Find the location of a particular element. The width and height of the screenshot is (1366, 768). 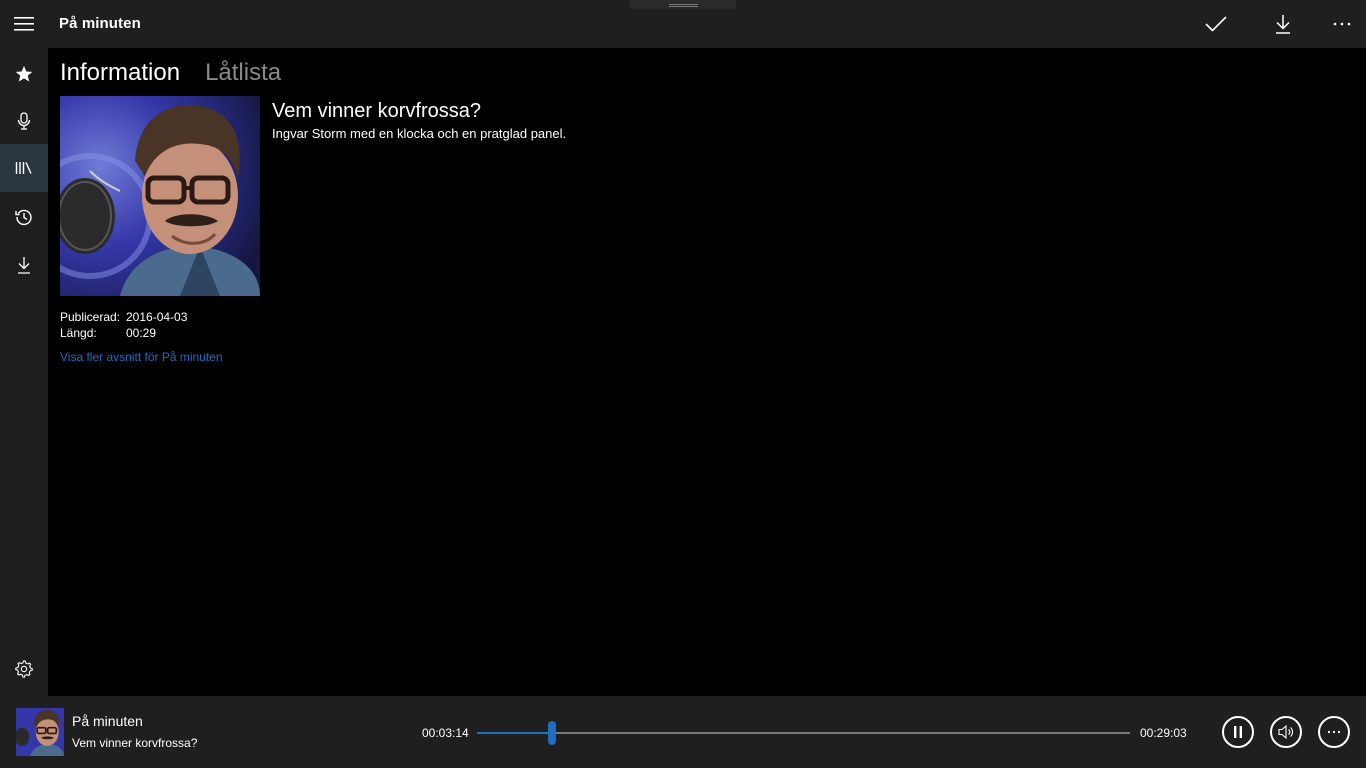

star-icon is located at coordinates (24, 73).